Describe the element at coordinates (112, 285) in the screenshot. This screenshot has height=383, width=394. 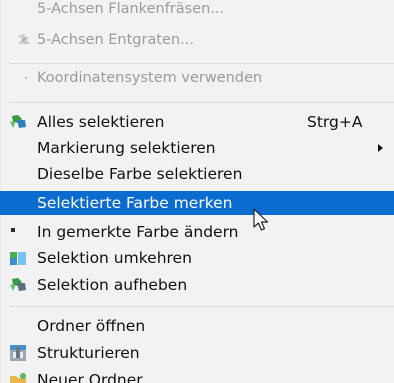
I see `menu-item-label: Selektion aufheben` at that location.